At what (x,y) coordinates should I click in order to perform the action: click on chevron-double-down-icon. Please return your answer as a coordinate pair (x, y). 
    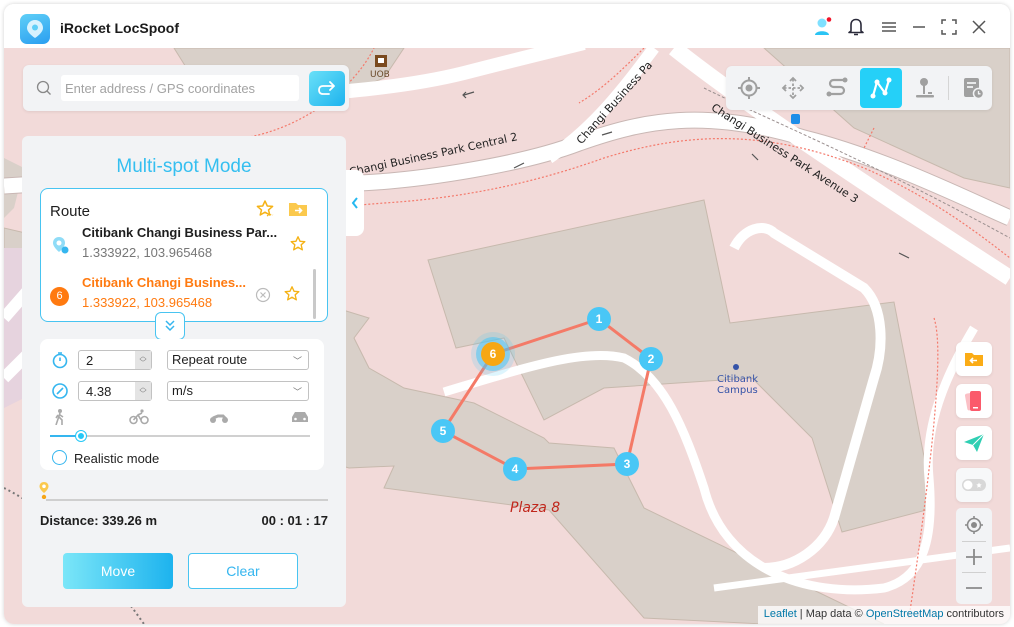
    Looking at the image, I should click on (170, 326).